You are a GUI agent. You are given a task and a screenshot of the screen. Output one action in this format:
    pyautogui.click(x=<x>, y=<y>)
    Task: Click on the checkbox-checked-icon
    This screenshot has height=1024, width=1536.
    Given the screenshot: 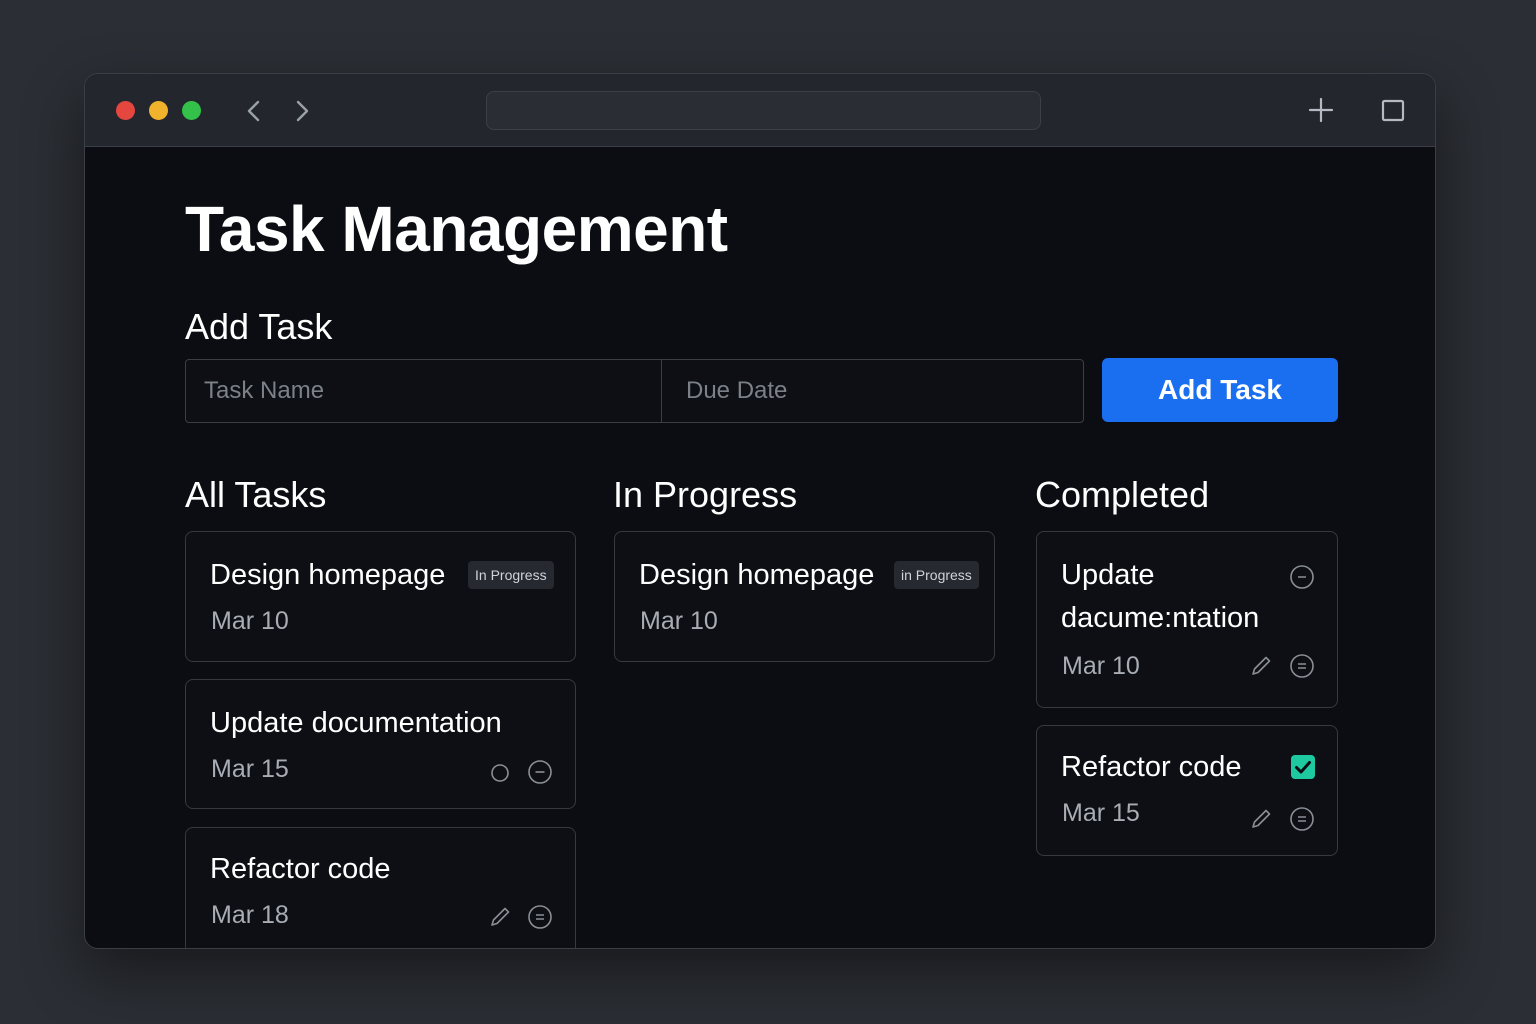 What is the action you would take?
    pyautogui.click(x=1303, y=767)
    